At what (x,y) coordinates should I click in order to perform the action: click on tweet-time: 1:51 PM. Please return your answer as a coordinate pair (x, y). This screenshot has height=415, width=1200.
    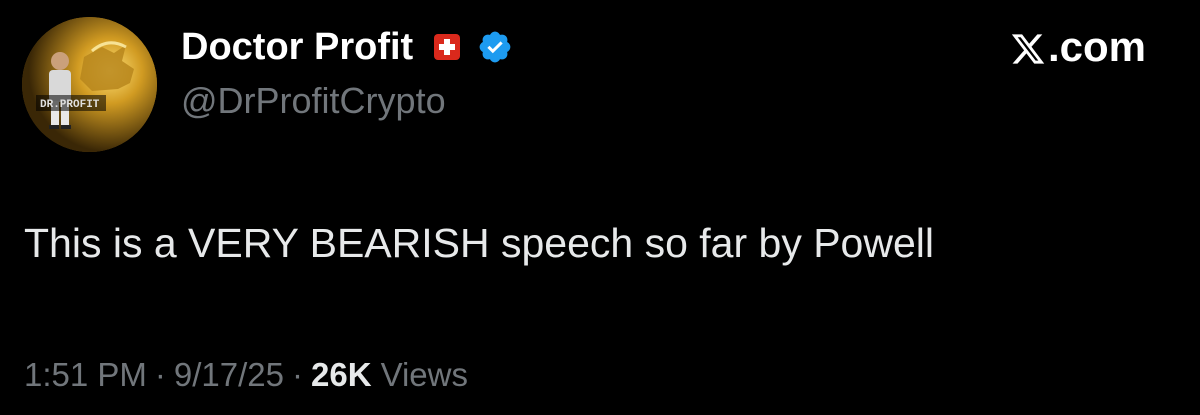
    Looking at the image, I should click on (85, 375).